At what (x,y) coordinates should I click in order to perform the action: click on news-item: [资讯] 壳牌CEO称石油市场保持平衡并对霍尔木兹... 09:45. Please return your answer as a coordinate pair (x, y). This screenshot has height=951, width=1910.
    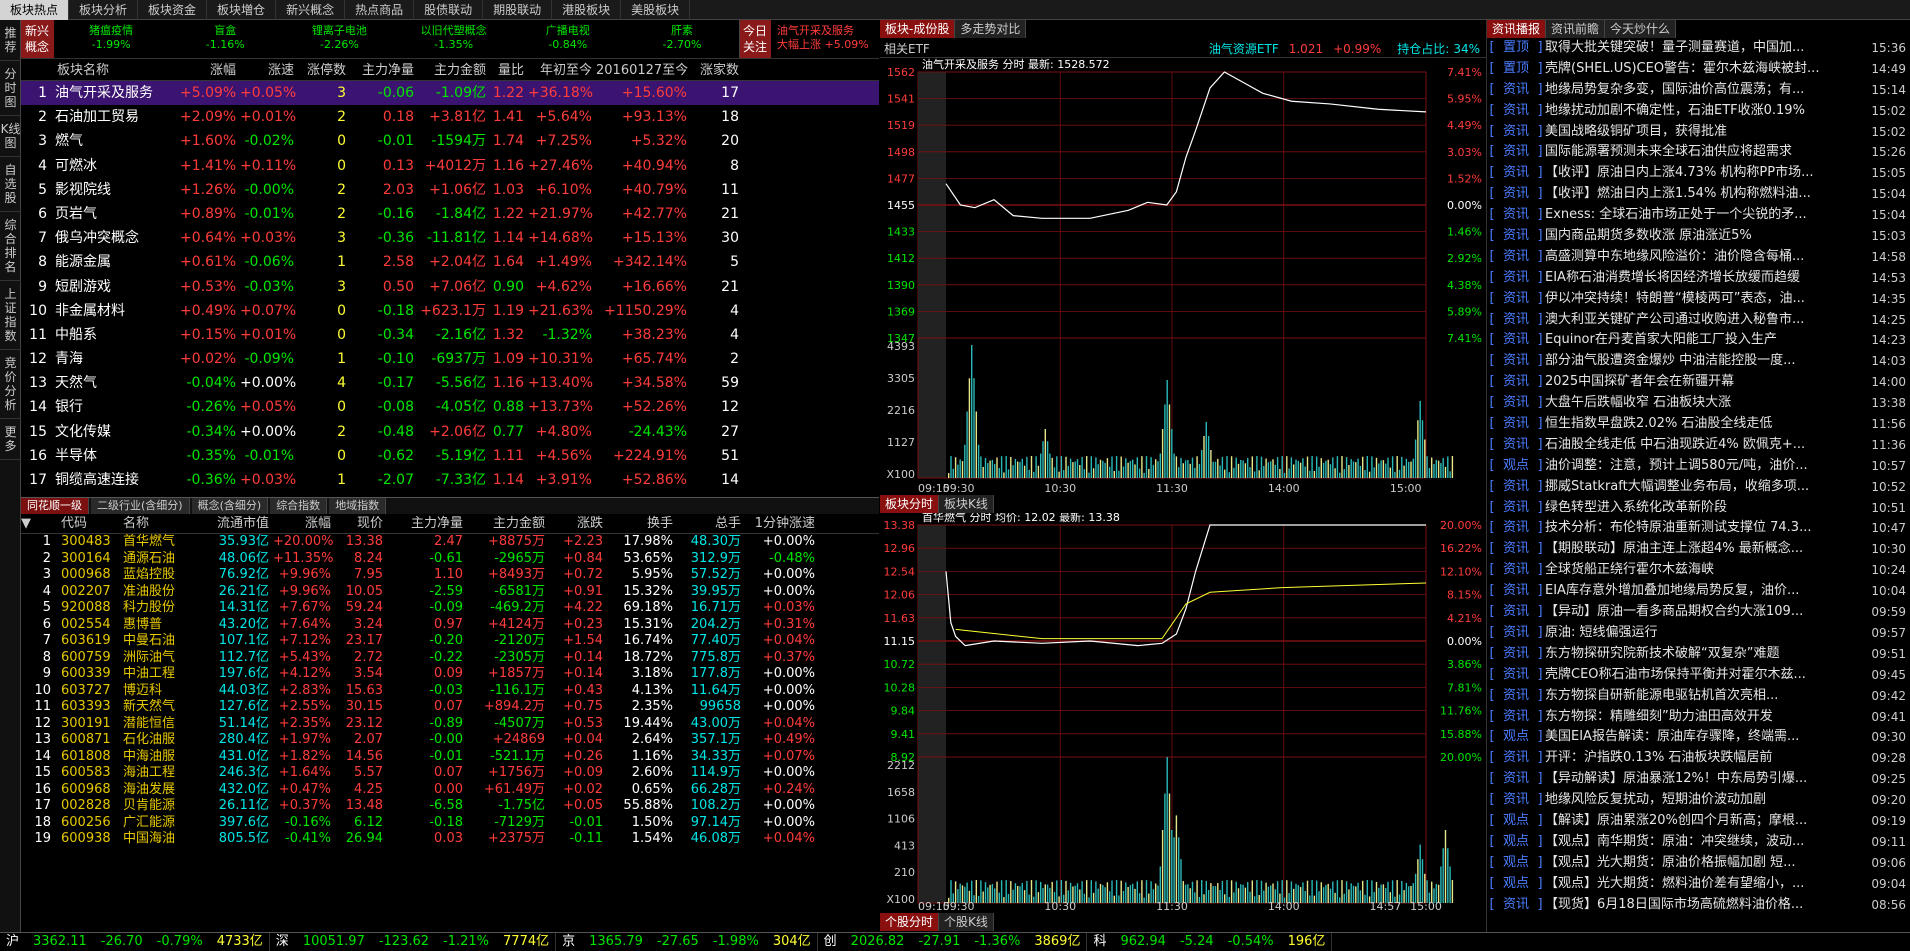
    Looking at the image, I should click on (1698, 675).